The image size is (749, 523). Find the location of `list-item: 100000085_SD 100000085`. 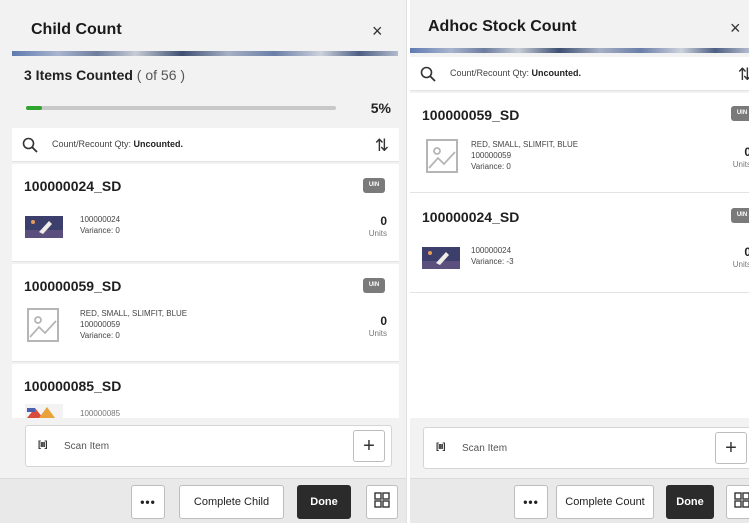

list-item: 100000085_SD 100000085 is located at coordinates (205, 391).